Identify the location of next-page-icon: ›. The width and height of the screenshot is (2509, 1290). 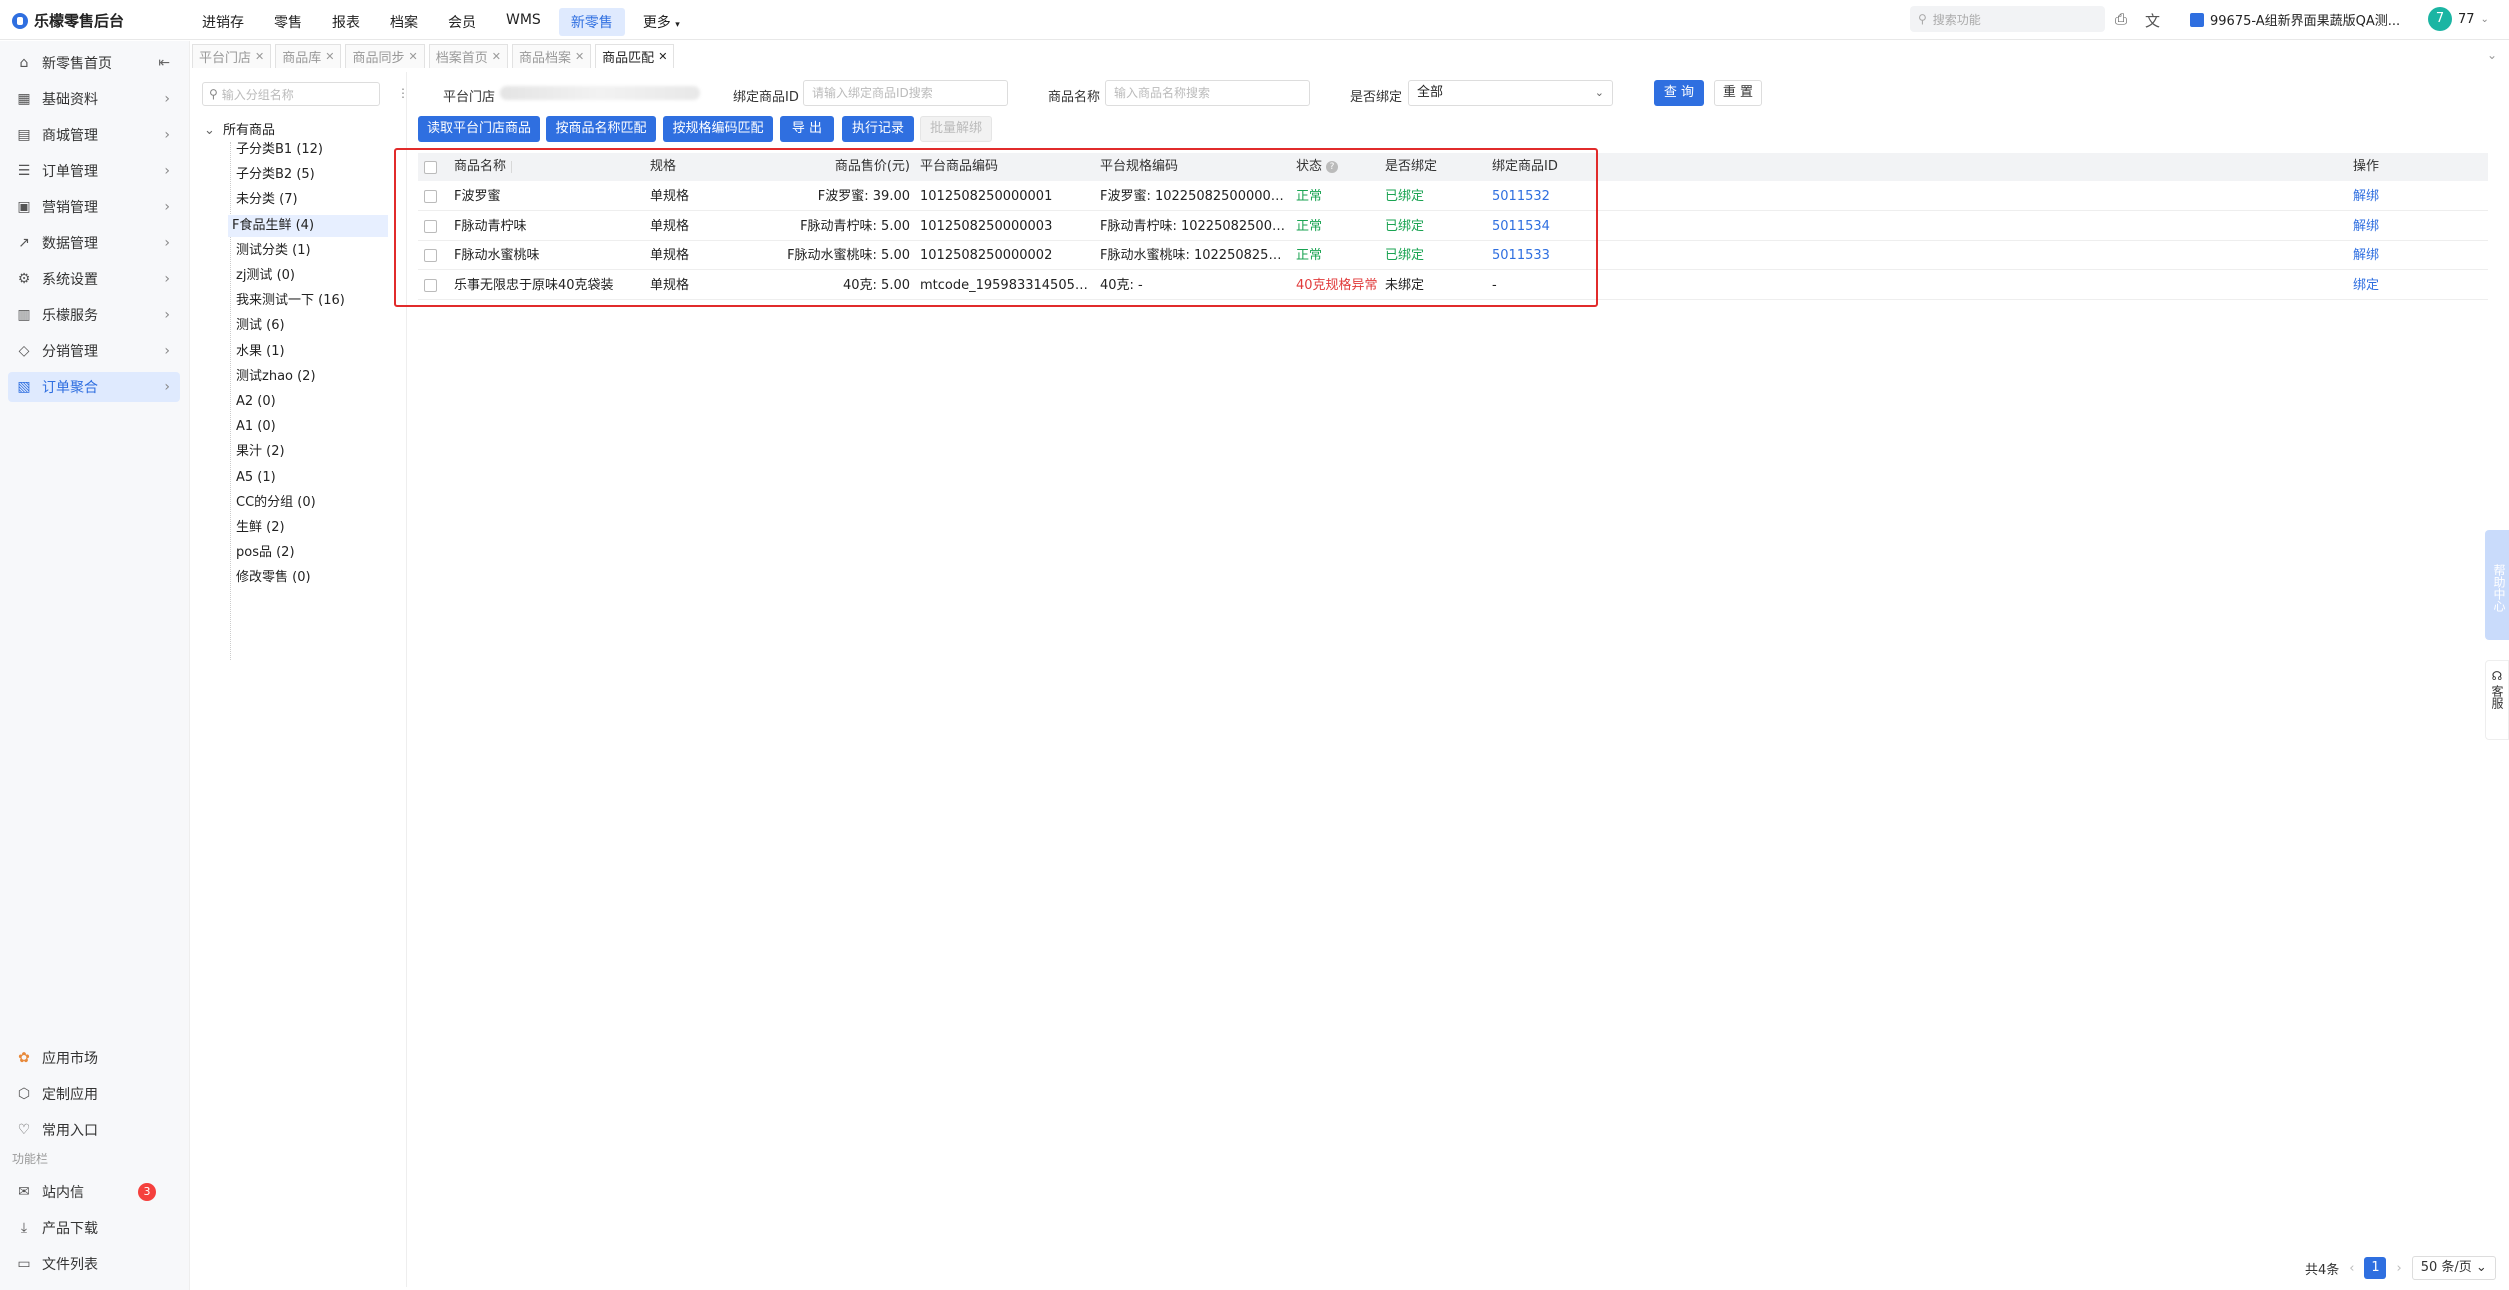
(2398, 1268).